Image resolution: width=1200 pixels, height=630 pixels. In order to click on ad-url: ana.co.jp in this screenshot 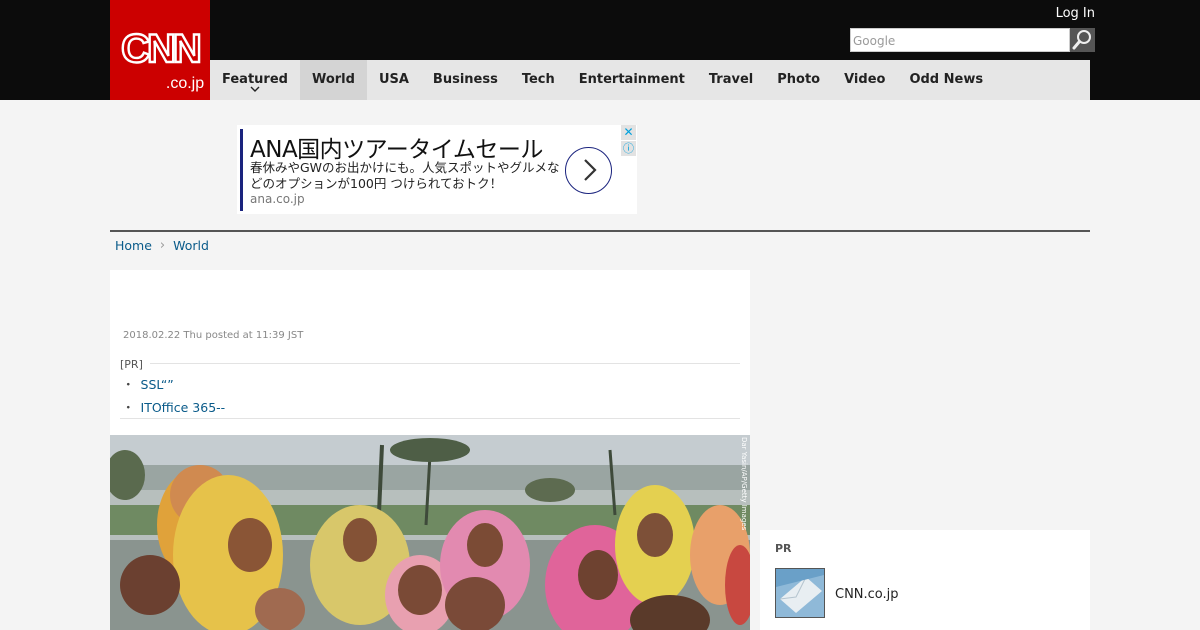, I will do `click(277, 199)`.